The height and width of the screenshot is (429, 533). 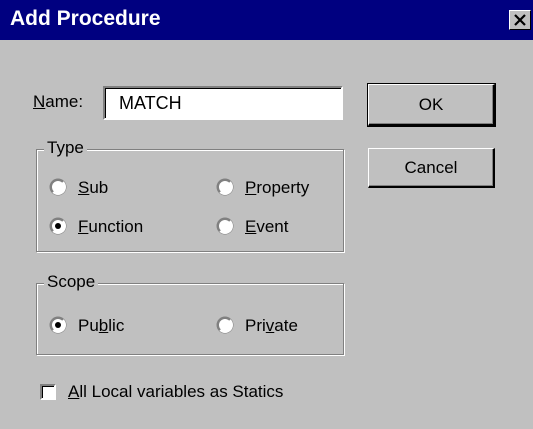 I want to click on radio-private, so click(x=225, y=325).